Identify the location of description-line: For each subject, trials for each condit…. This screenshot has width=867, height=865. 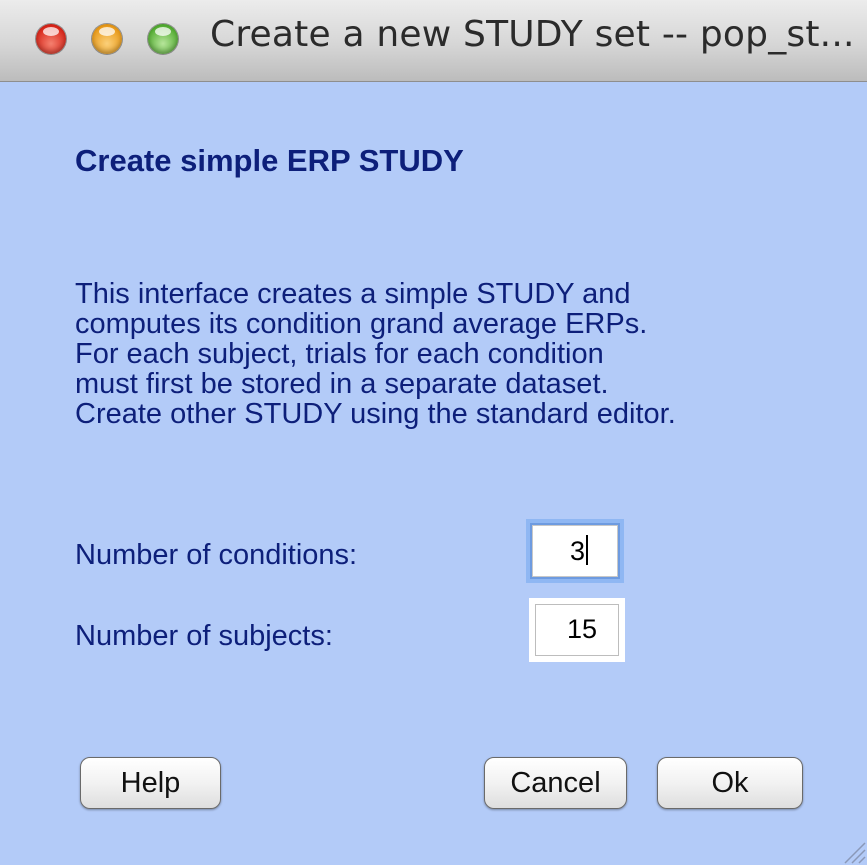
(339, 354).